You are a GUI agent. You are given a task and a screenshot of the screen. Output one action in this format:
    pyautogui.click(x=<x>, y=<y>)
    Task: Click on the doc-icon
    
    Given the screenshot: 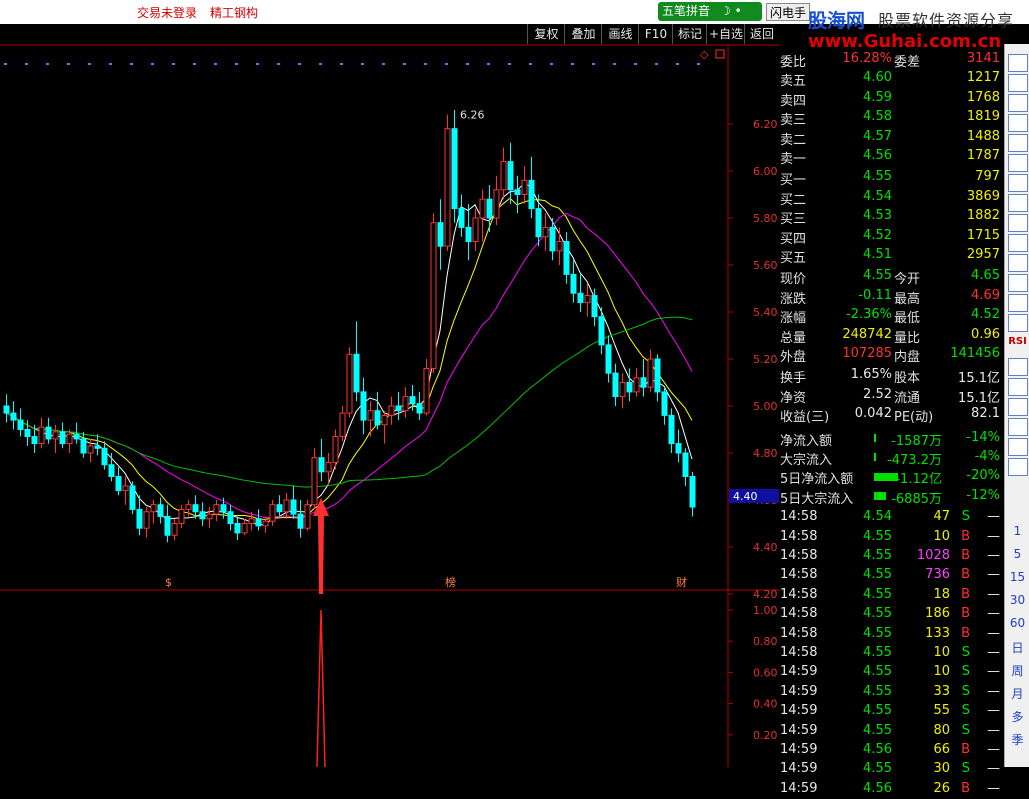 What is the action you would take?
    pyautogui.click(x=1018, y=103)
    